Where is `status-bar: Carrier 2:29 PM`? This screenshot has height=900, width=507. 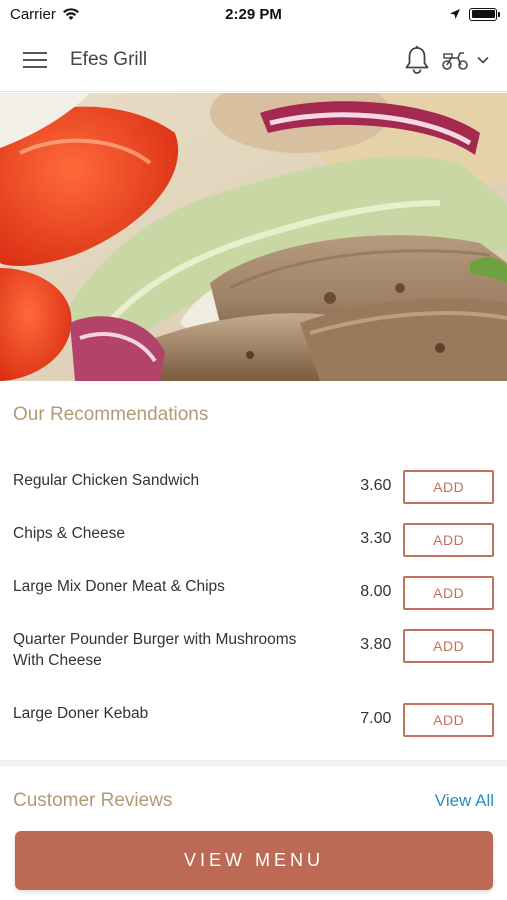 status-bar: Carrier 2:29 PM is located at coordinates (253, 14).